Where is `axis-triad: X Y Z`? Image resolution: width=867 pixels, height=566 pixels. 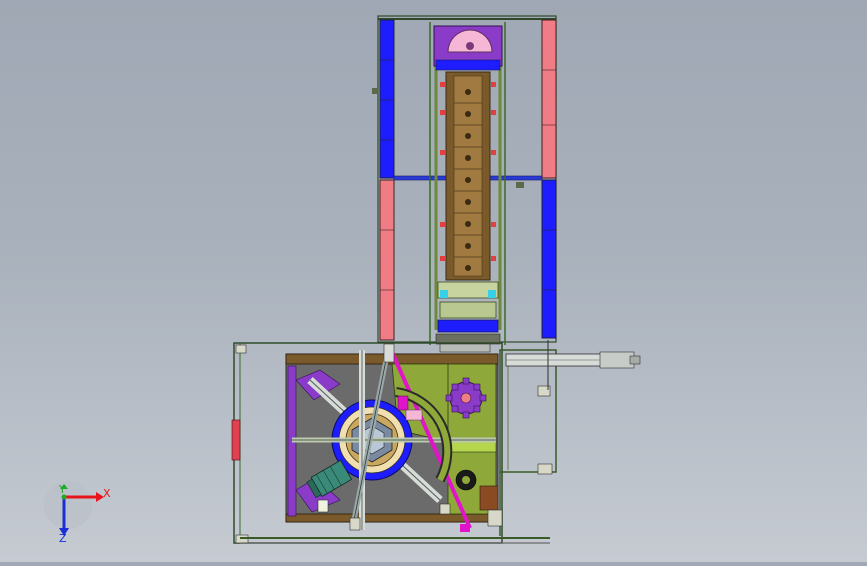 axis-triad: X Y Z is located at coordinates (77, 513).